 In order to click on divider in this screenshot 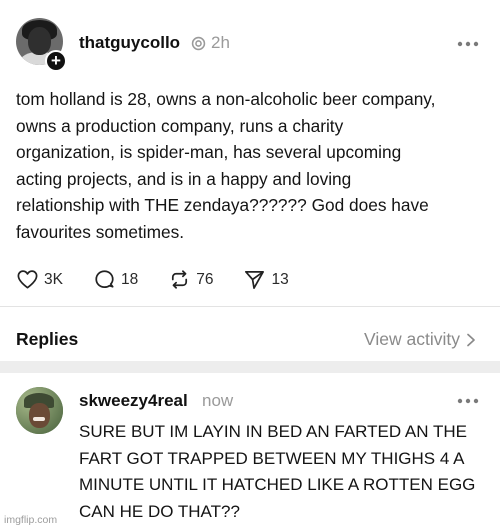, I will do `click(250, 306)`.